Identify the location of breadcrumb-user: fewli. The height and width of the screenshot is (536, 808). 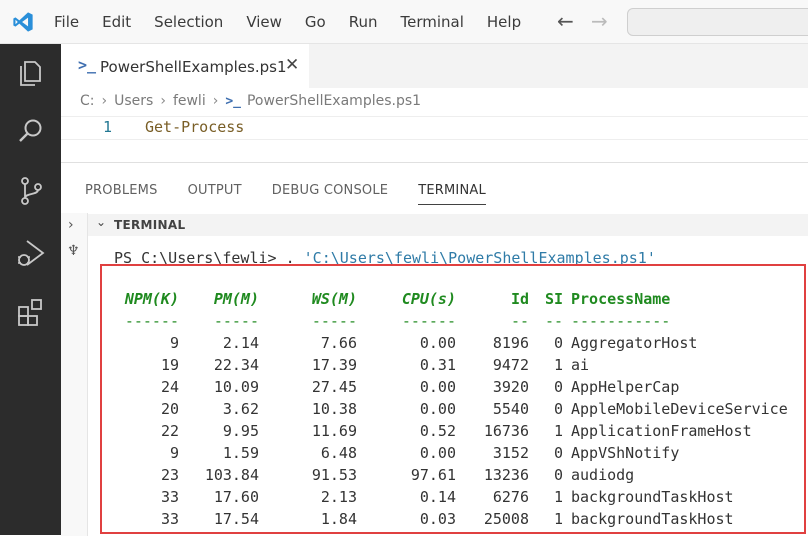
(189, 101).